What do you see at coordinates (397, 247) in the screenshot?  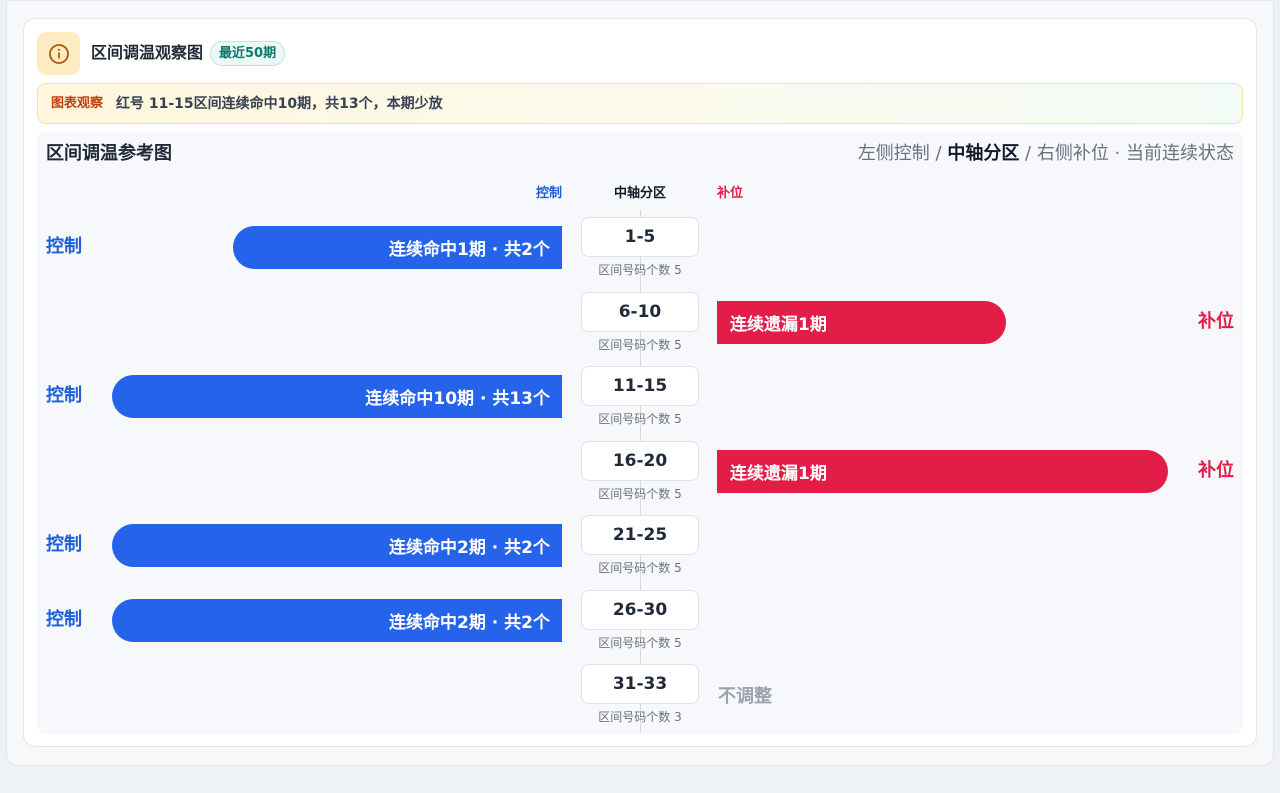 I see `control-bar: 连续命中1期 · 共2个` at bounding box center [397, 247].